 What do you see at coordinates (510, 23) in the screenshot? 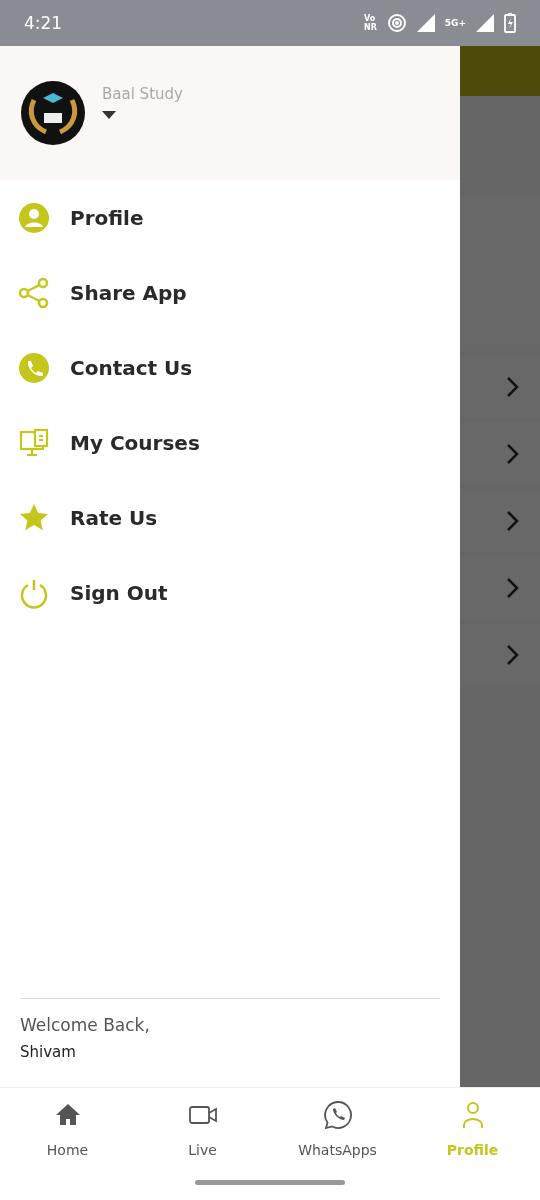
I see `battery-icon` at bounding box center [510, 23].